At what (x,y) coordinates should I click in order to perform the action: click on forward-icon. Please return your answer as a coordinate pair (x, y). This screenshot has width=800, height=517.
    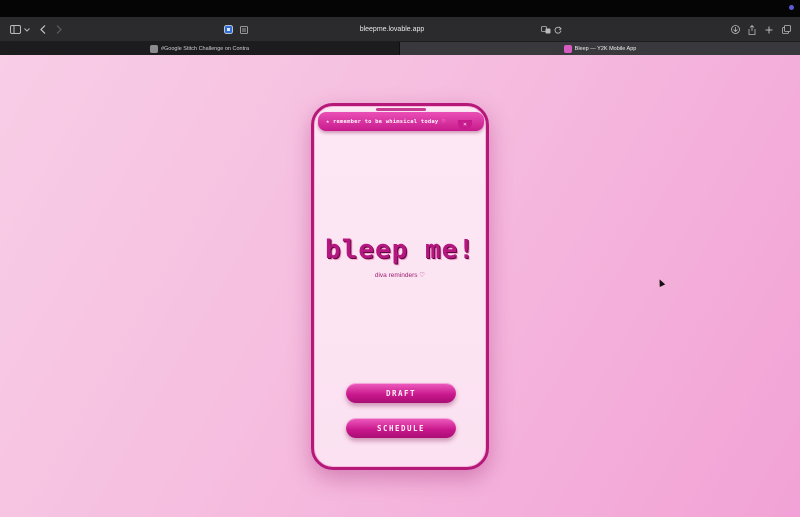
    Looking at the image, I should click on (59, 29).